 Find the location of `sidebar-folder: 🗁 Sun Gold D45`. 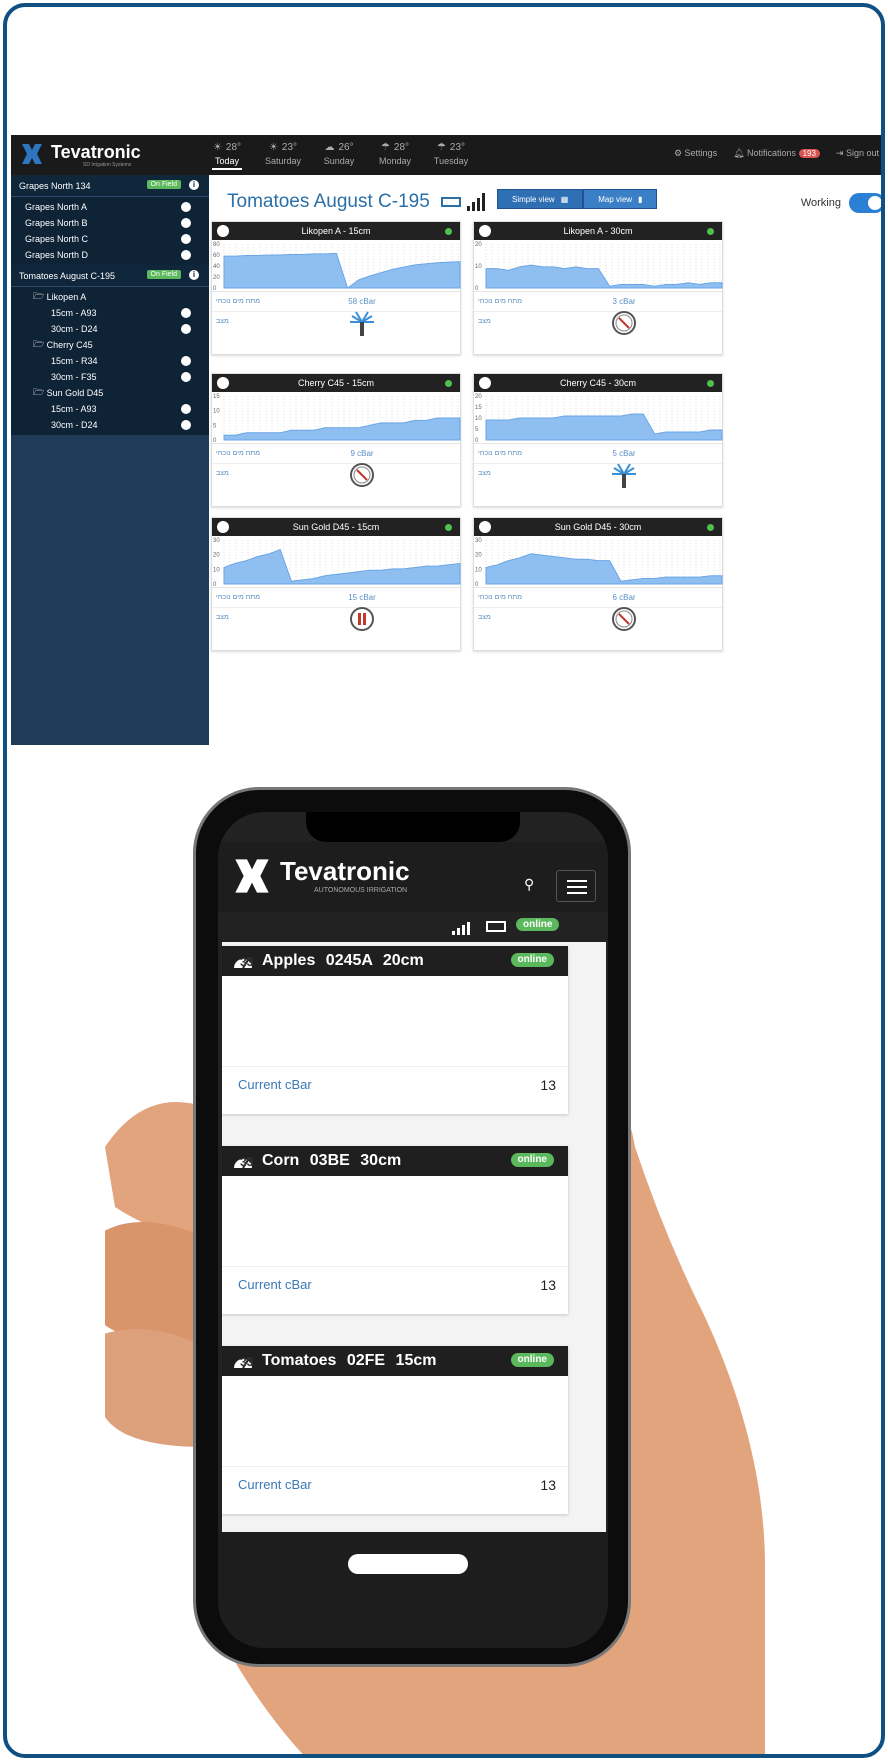

sidebar-folder: 🗁 Sun Gold D45 is located at coordinates (110, 393).